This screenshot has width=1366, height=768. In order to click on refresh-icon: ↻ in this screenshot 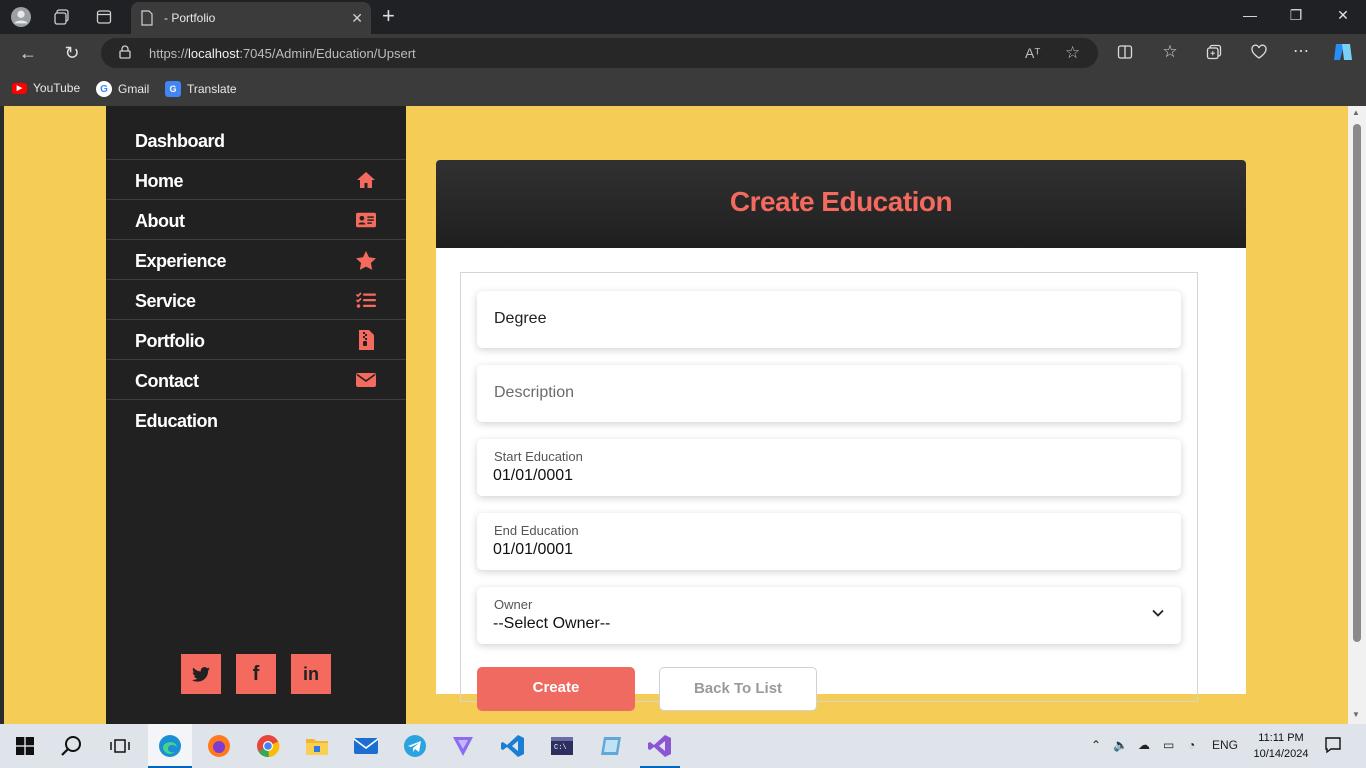, I will do `click(72, 53)`.